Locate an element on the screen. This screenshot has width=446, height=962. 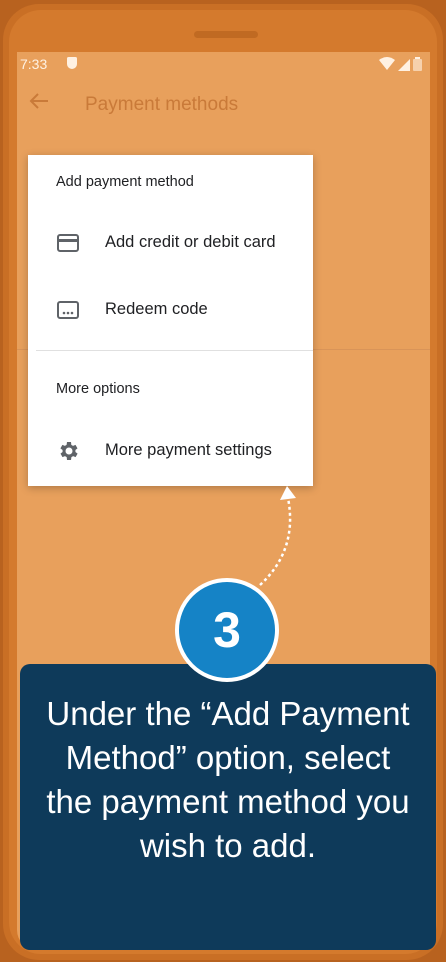
signal-icon is located at coordinates (404, 65).